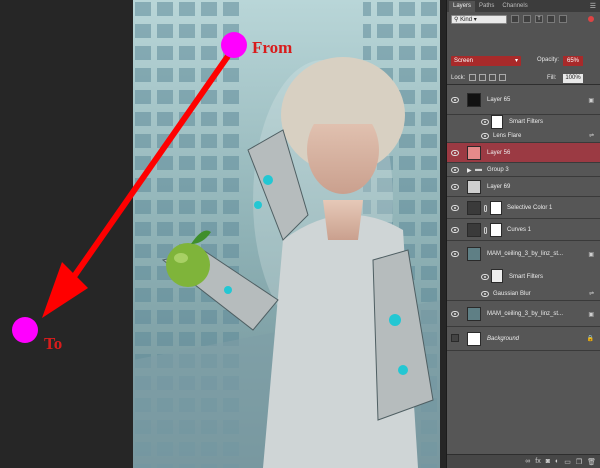 This screenshot has height=468, width=600. I want to click on filter-toggle, so click(591, 19).